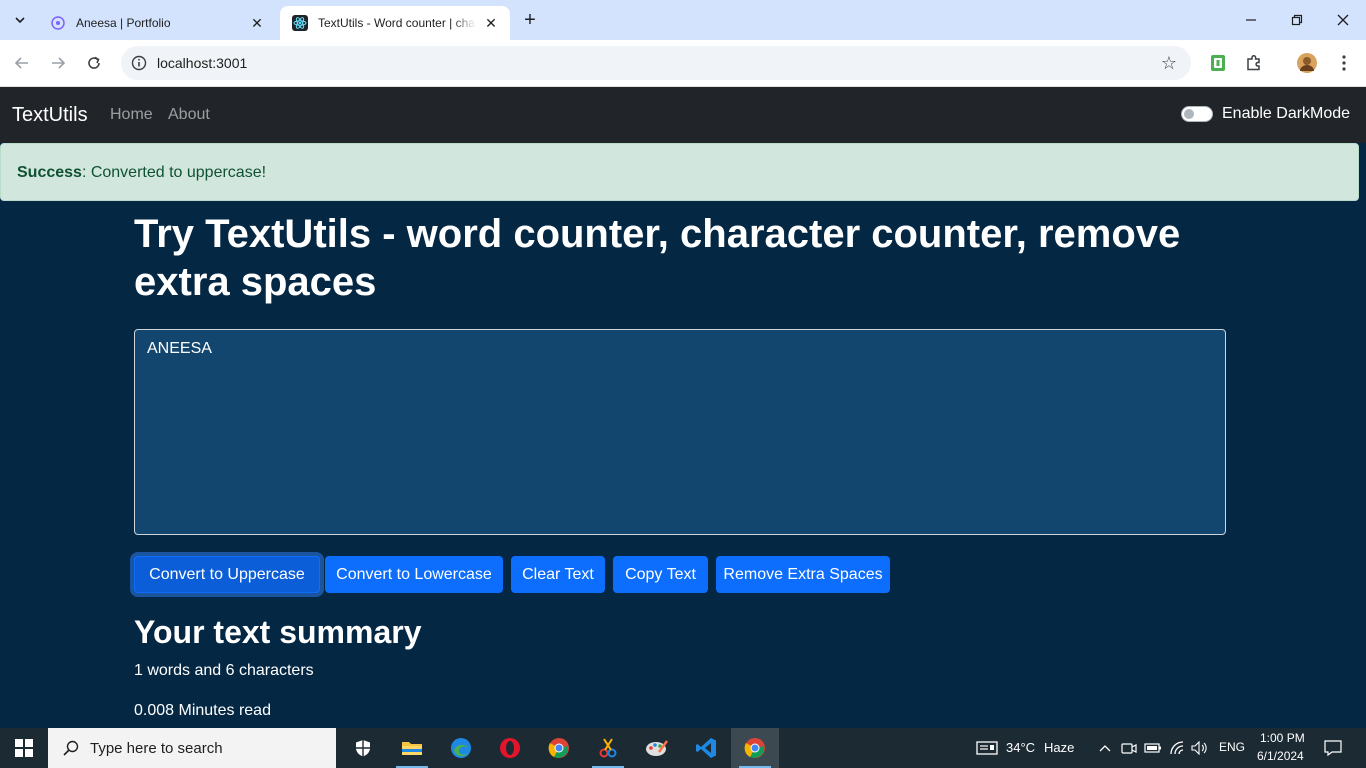 Image resolution: width=1366 pixels, height=768 pixels. Describe the element at coordinates (139, 63) in the screenshot. I see `site-info-icon` at that location.